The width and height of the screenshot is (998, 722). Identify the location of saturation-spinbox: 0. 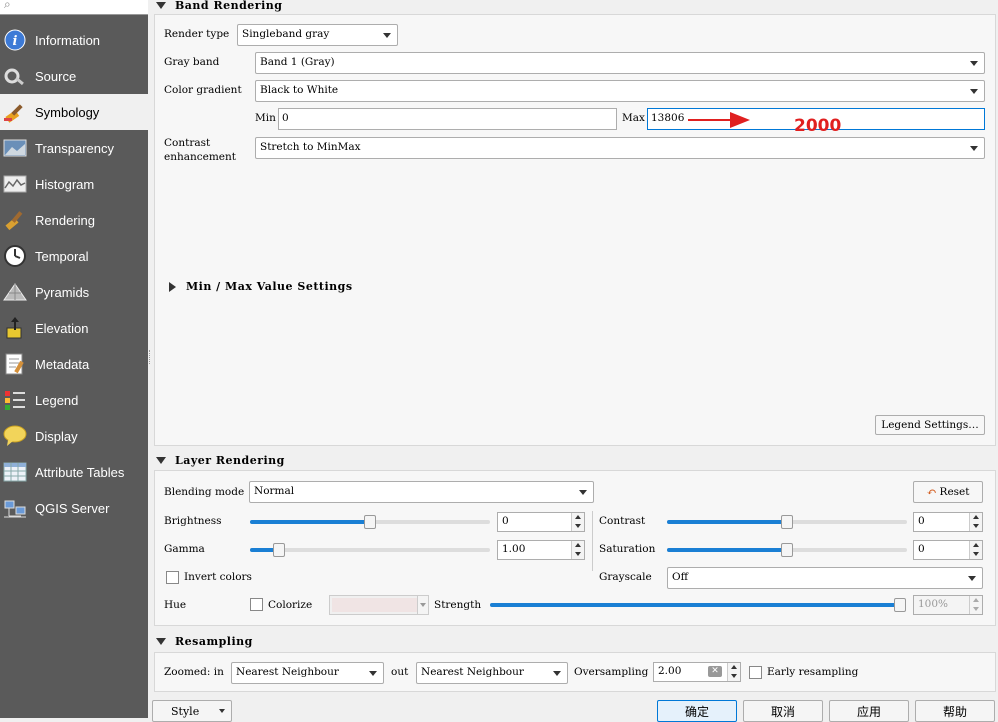
(948, 550).